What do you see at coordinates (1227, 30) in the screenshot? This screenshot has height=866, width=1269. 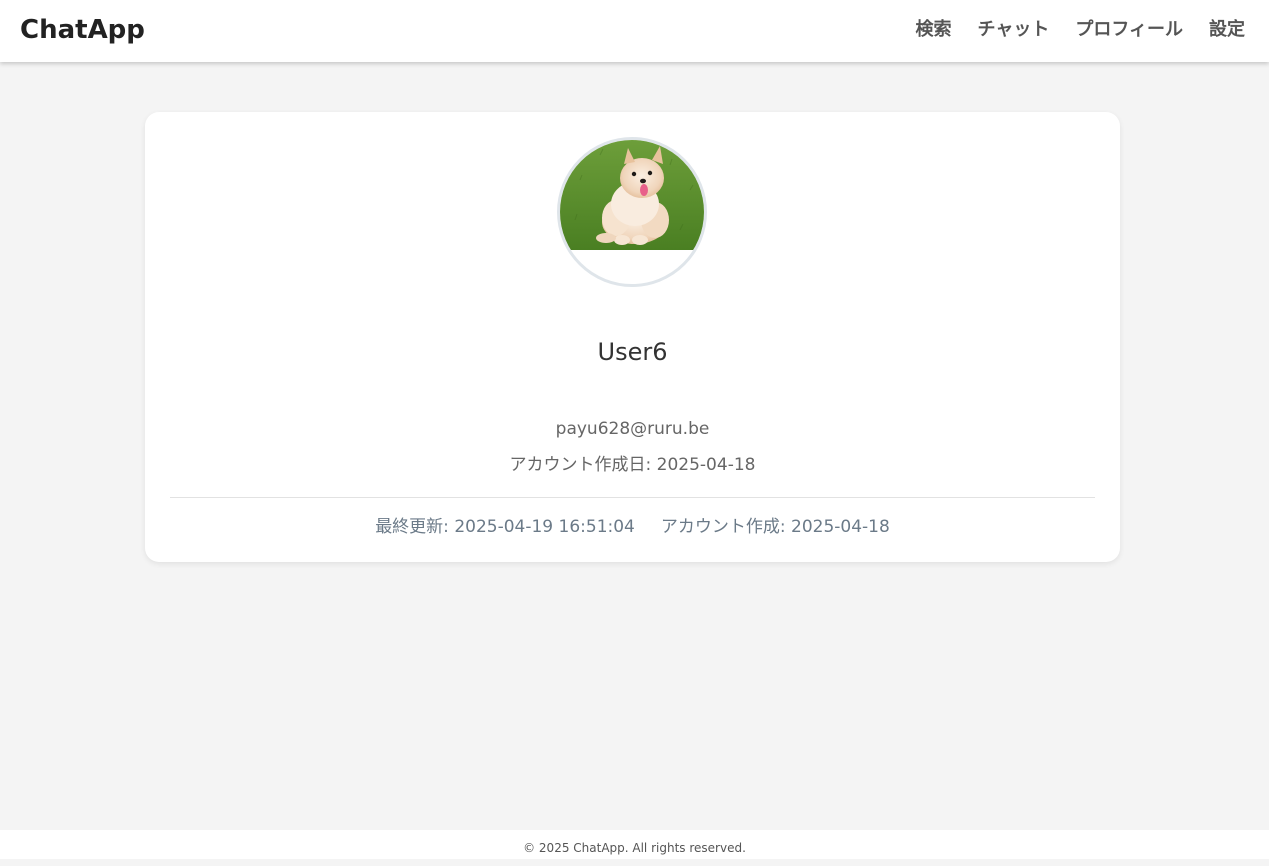 I see `nav-item-settings: 設定` at bounding box center [1227, 30].